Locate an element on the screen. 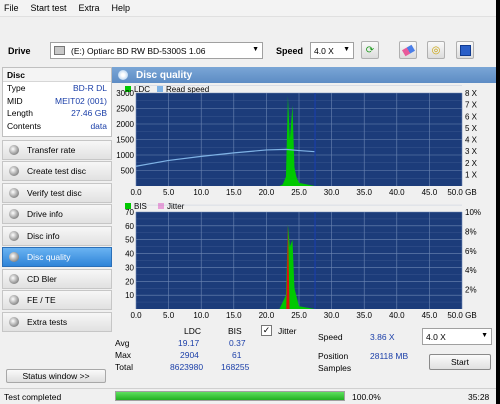  legend-read-speed-swatch is located at coordinates (160, 89).